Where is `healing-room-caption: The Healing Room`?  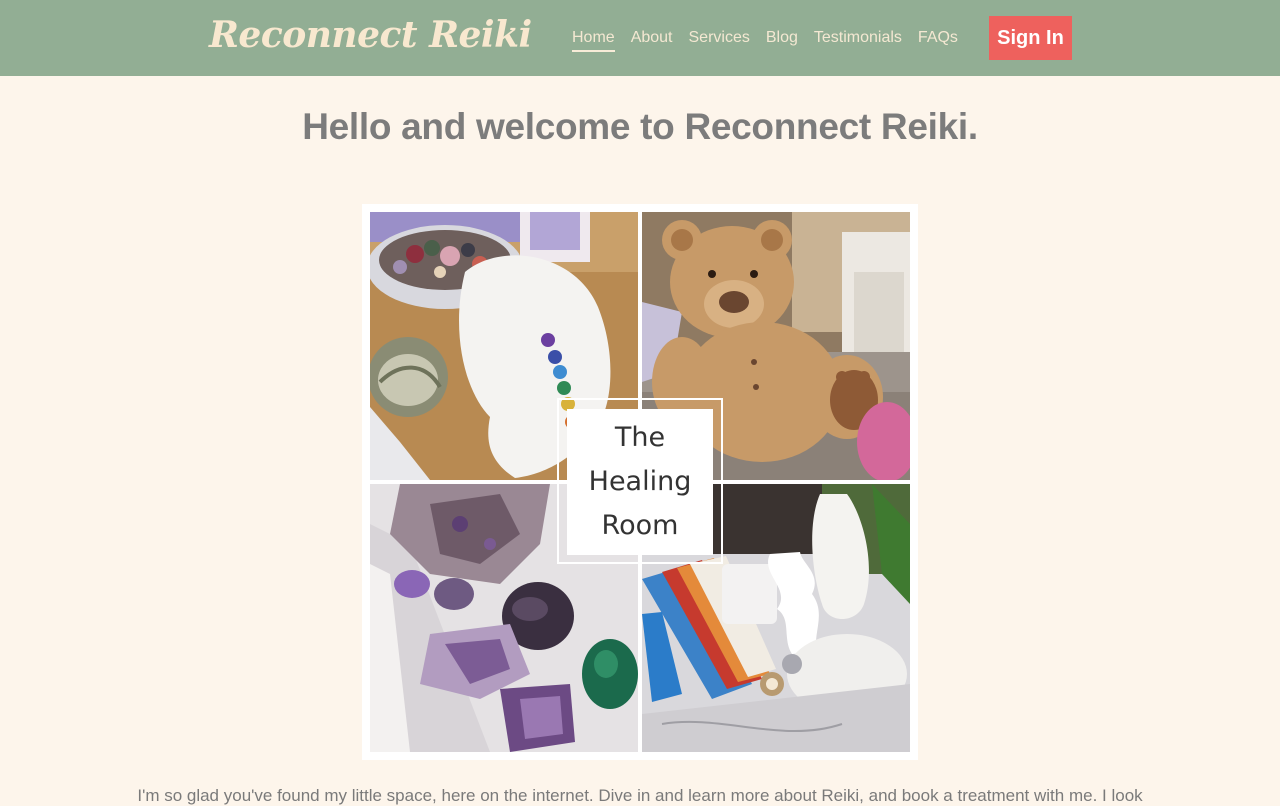
healing-room-caption: The Healing Room is located at coordinates (640, 482).